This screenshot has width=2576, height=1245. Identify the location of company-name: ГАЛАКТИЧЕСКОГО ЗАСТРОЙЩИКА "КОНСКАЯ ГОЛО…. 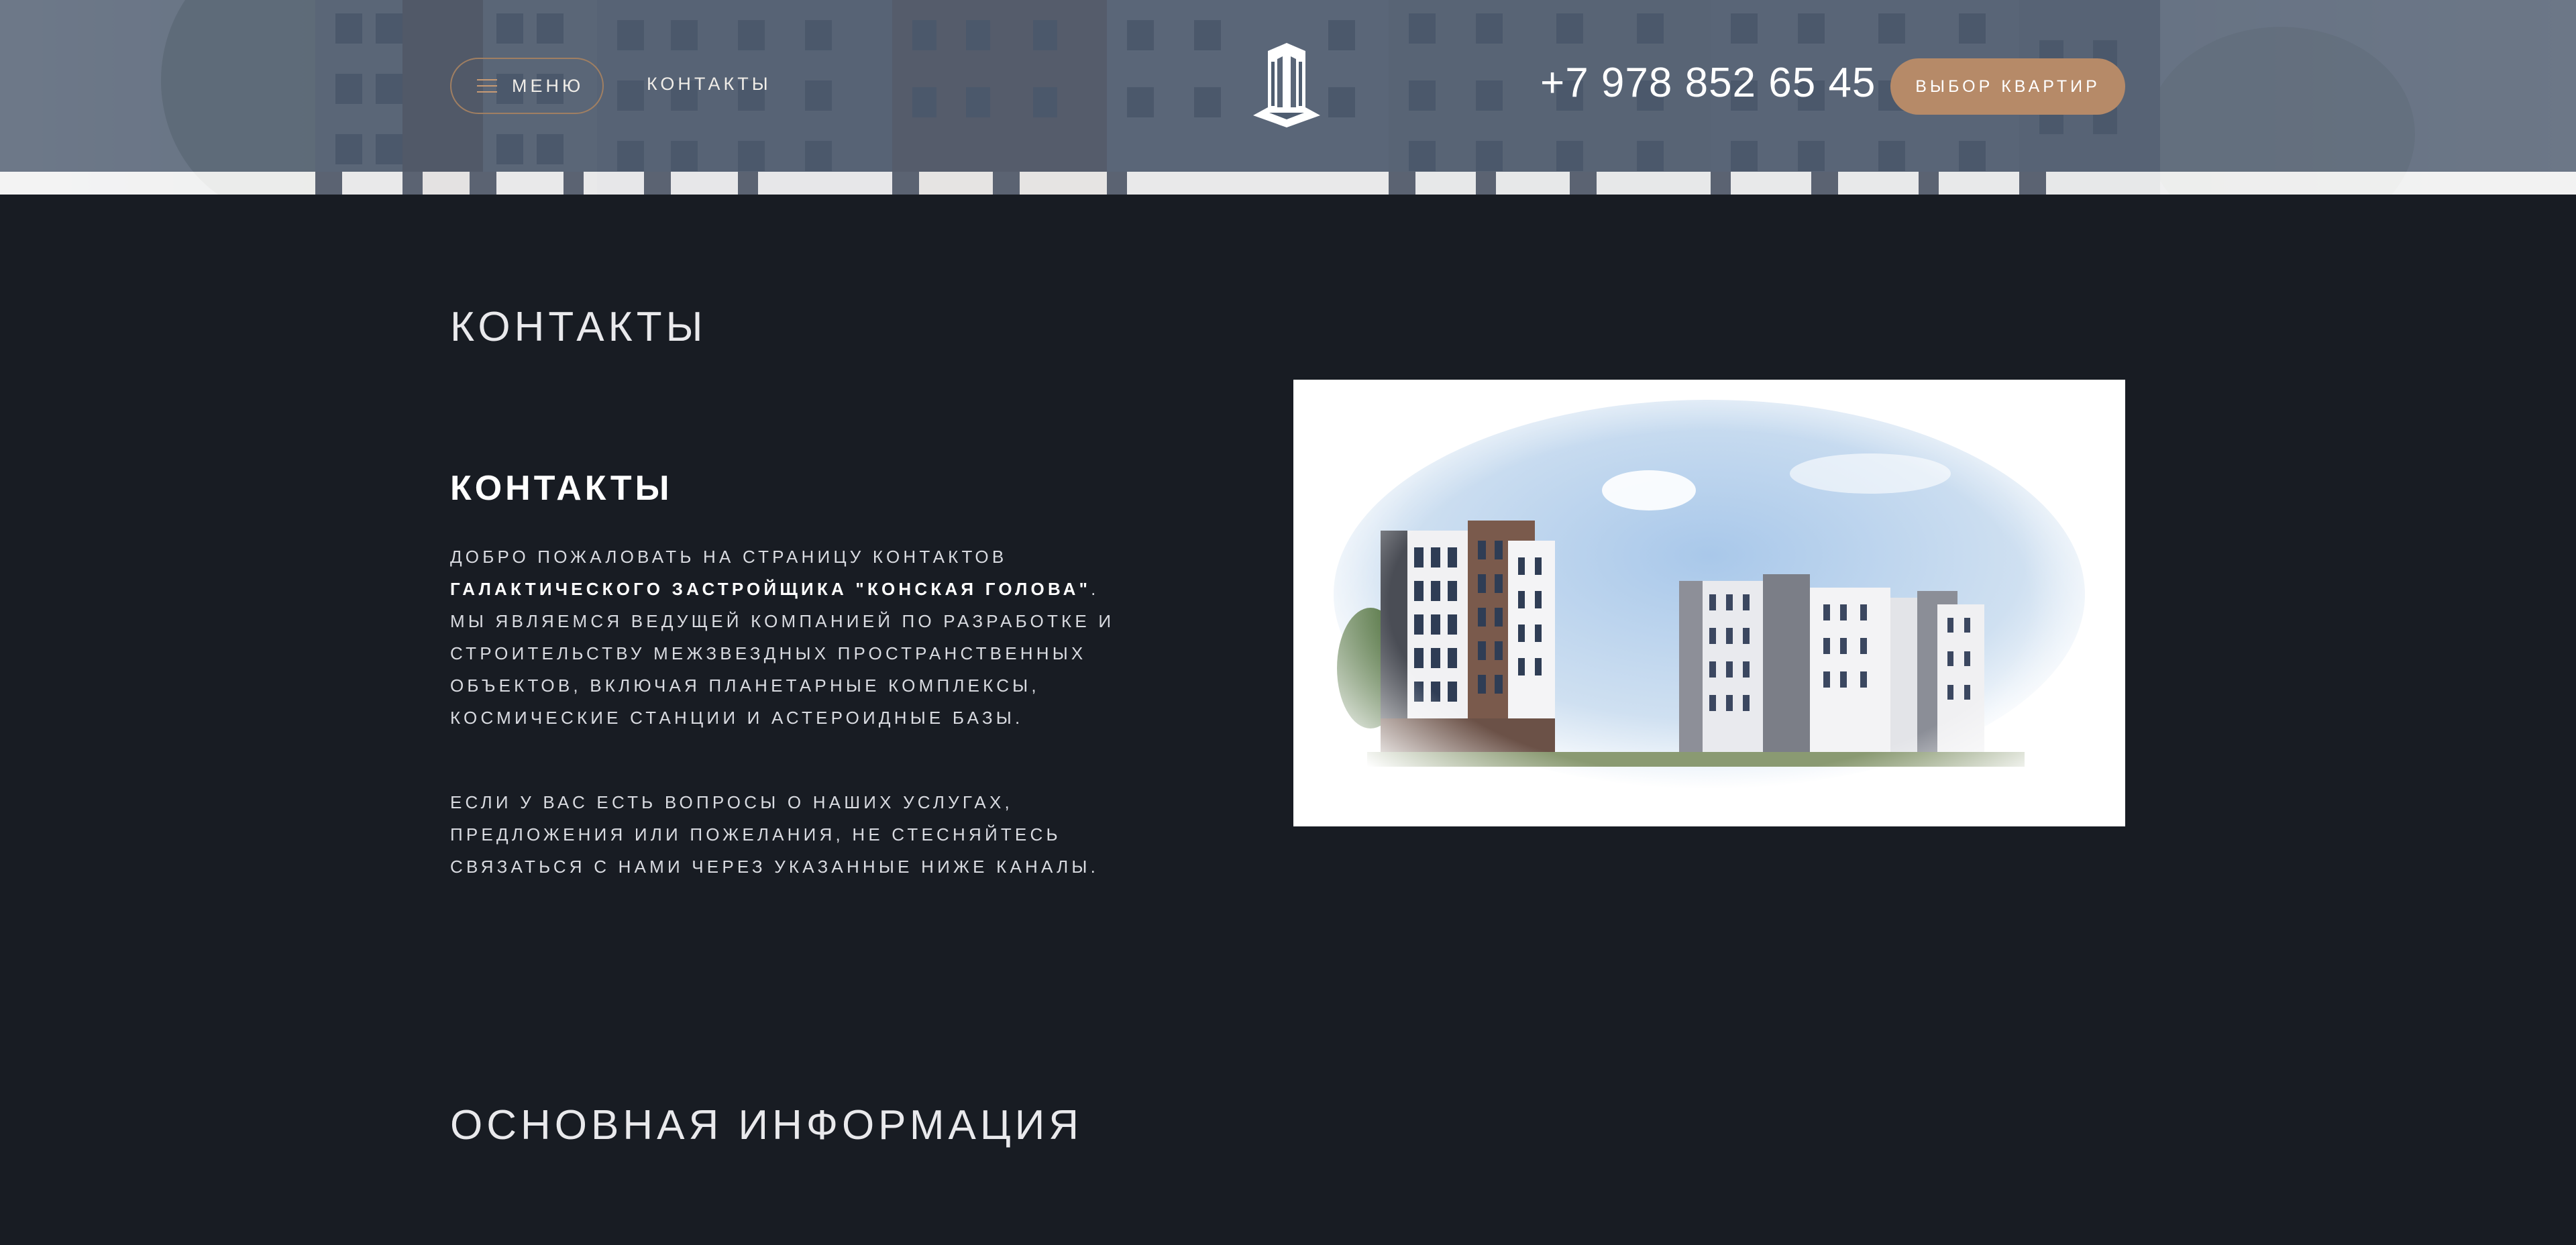
(770, 589).